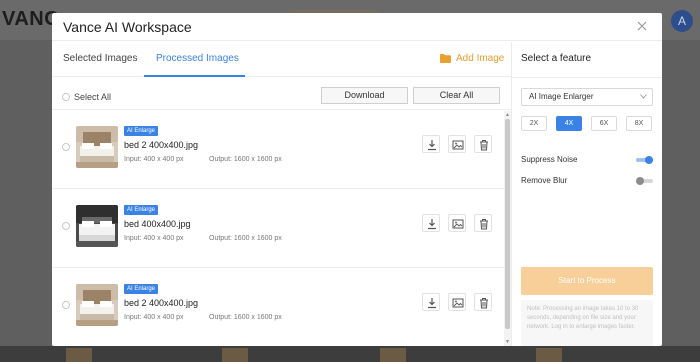 The width and height of the screenshot is (700, 362). I want to click on scale-option-2x: 2X, so click(534, 123).